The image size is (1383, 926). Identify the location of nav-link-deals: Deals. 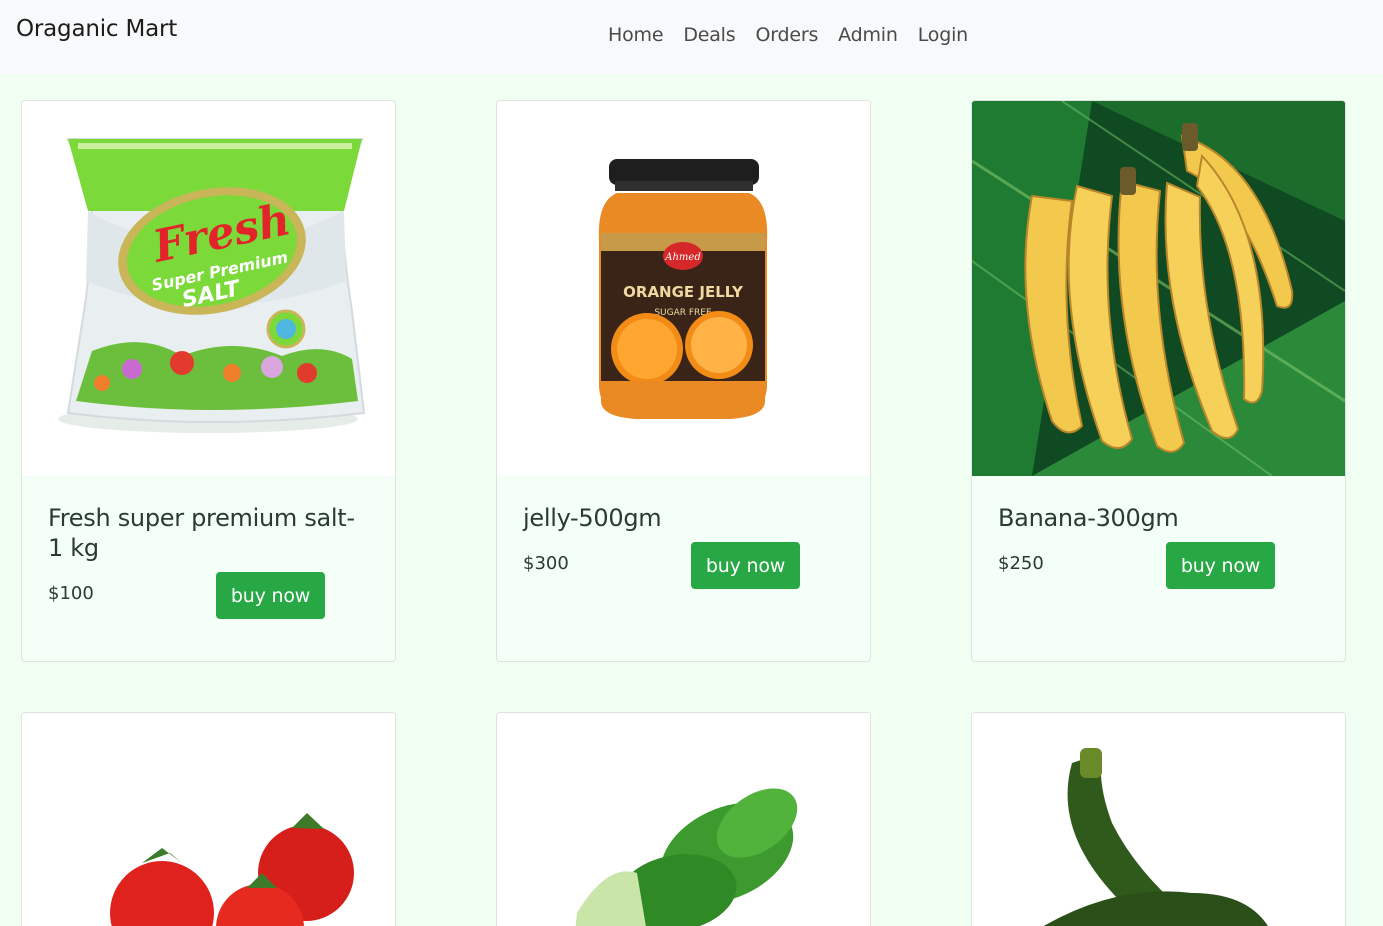
(709, 35).